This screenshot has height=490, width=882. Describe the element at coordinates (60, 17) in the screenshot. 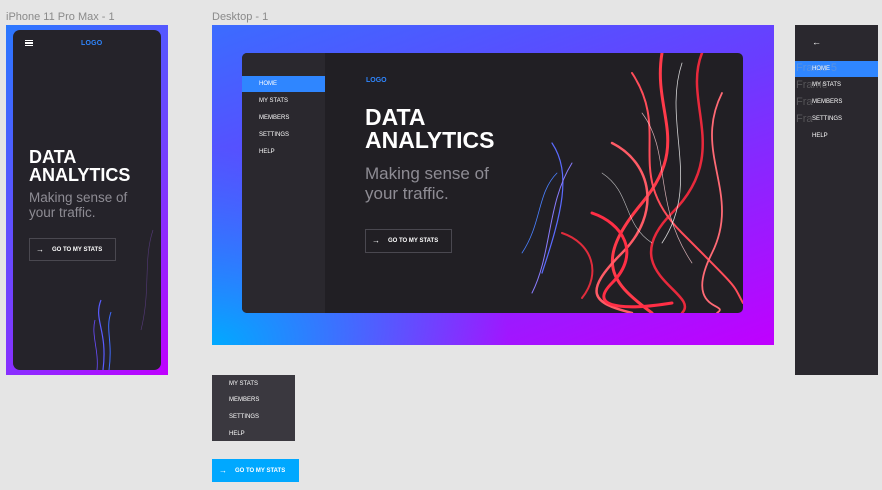

I see `phone-frame-label: iPhone 11 Pro Max - 1` at that location.